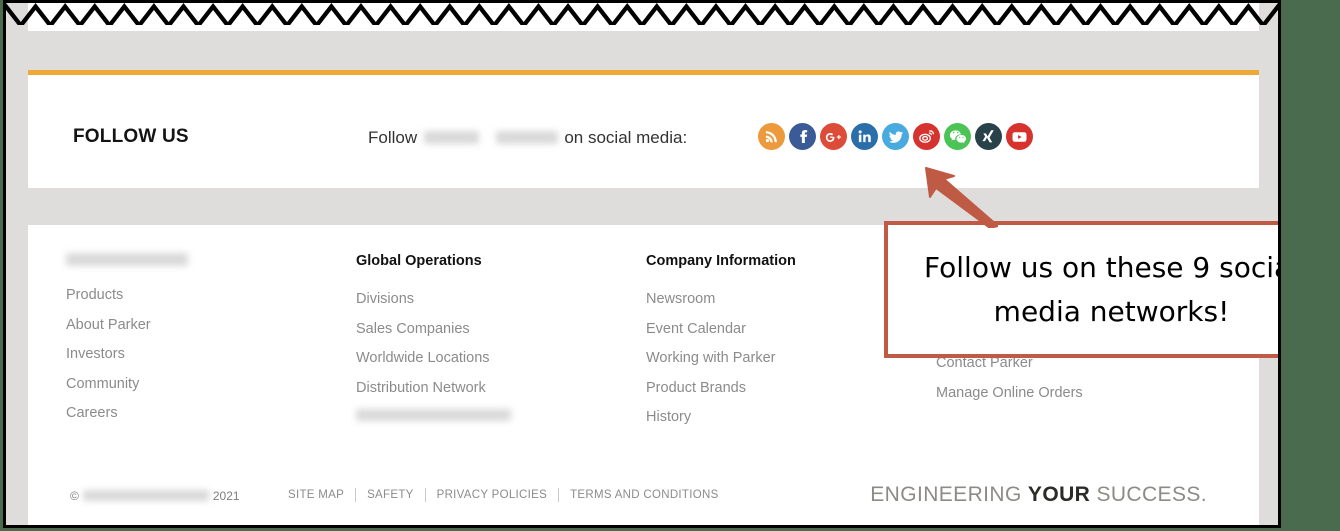 The image size is (1340, 531). I want to click on company-tagline: ENGINEERING YOUR SUCCESS., so click(1038, 495).